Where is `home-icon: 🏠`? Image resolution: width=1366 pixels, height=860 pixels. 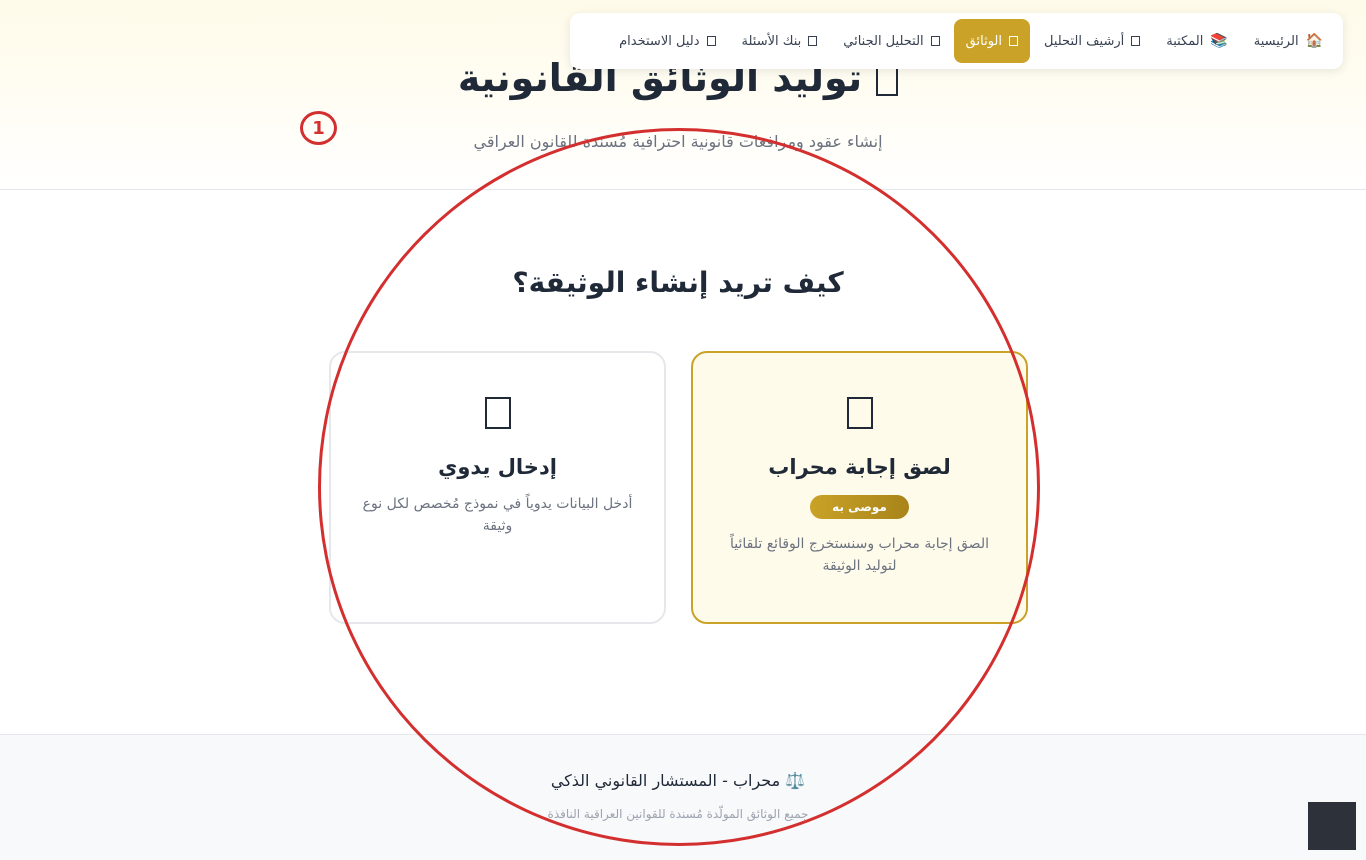
home-icon: 🏠 is located at coordinates (1314, 41).